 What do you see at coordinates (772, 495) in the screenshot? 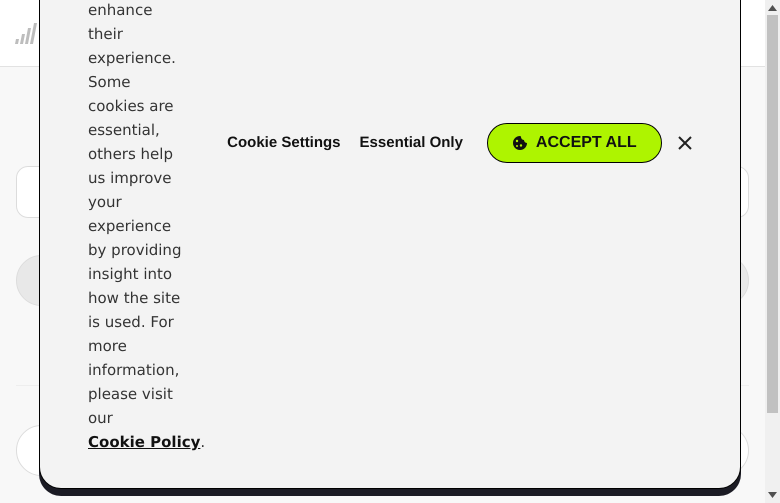
I see `scroll-down-icon` at bounding box center [772, 495].